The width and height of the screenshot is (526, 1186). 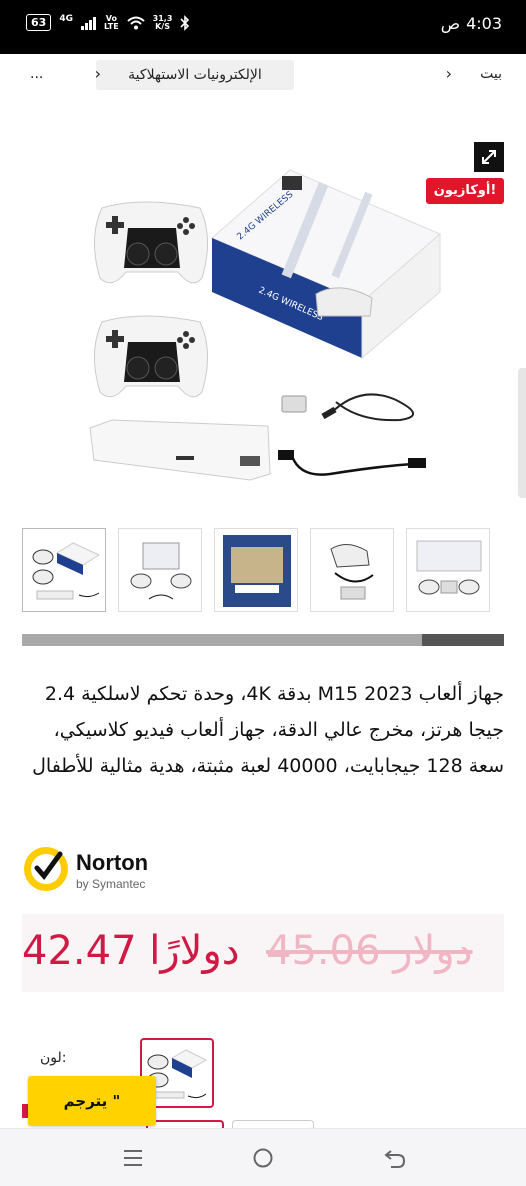 I want to click on norton-by: by Symantec, so click(x=110, y=884).